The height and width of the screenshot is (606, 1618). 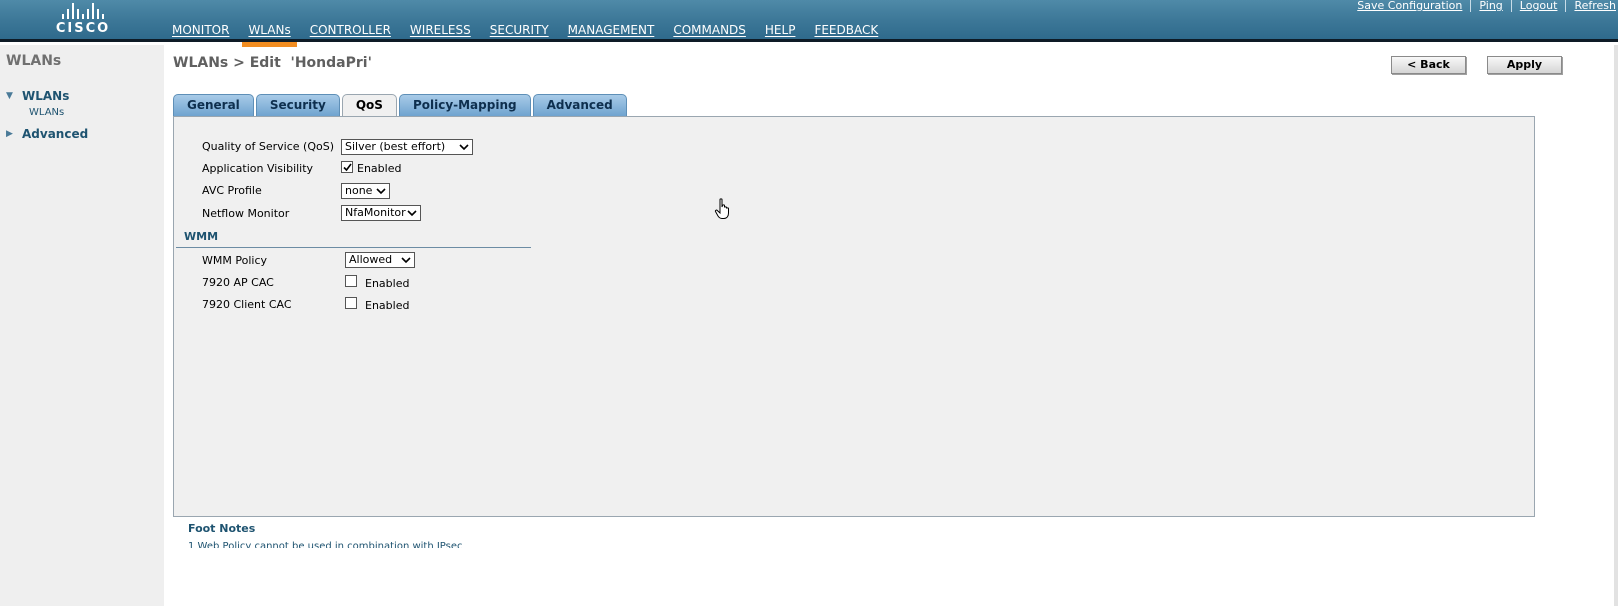 I want to click on app-visibility-checkbox, so click(x=347, y=167).